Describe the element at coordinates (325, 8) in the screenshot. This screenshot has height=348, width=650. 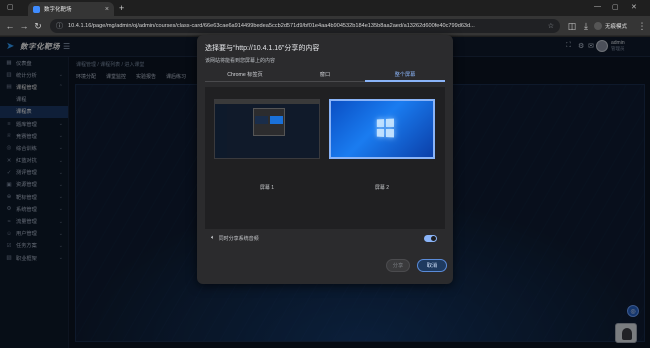
I see `browser-tabstrip: ▢ 数字化靶场 × + — ▢ ✕` at that location.